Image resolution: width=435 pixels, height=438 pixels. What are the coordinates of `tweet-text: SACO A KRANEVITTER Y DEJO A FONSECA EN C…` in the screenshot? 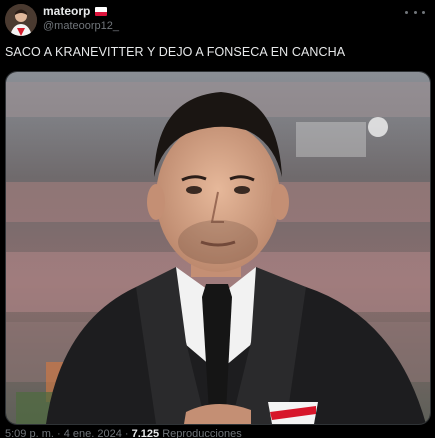 It's located at (175, 52).